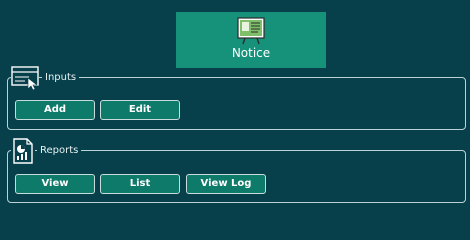 Image resolution: width=470 pixels, height=240 pixels. Describe the element at coordinates (25, 78) in the screenshot. I see `form-input-icon` at that location.